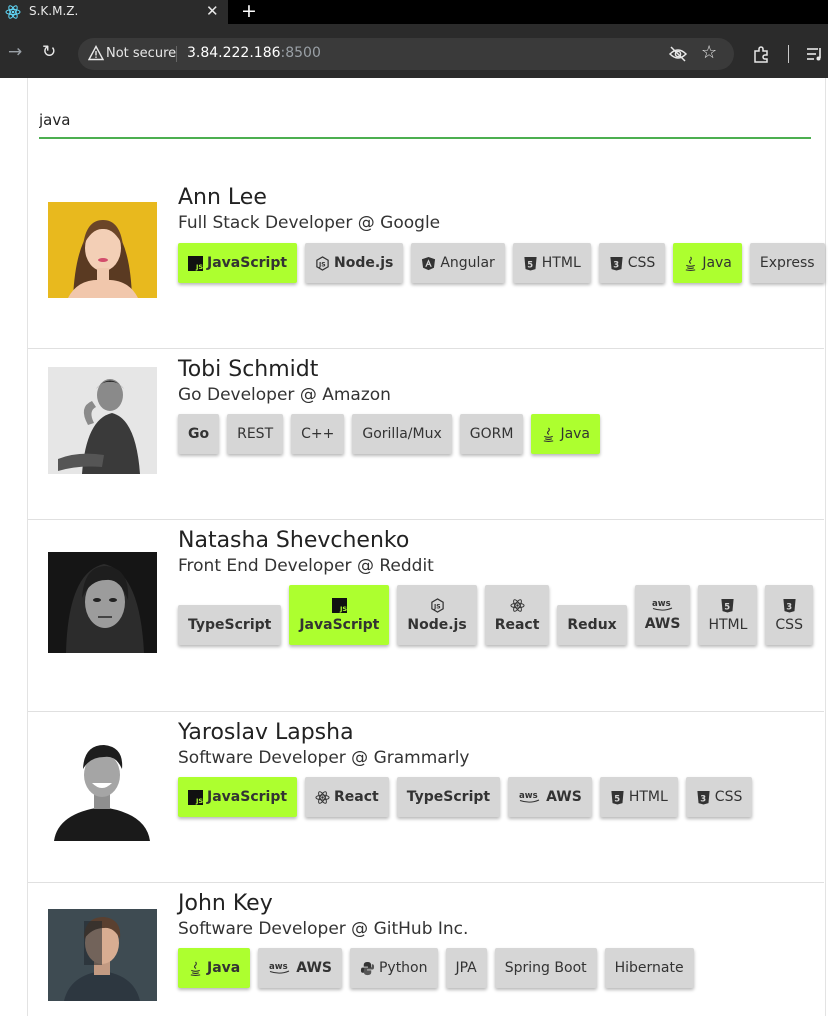 This screenshot has height=1016, width=828. I want to click on warning-icon, so click(96, 53).